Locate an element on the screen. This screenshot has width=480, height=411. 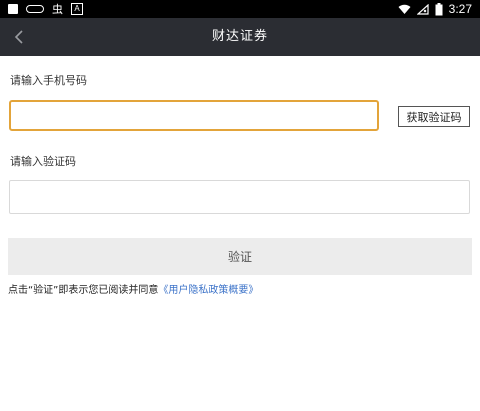
page-title: 财达证券 is located at coordinates (239, 36).